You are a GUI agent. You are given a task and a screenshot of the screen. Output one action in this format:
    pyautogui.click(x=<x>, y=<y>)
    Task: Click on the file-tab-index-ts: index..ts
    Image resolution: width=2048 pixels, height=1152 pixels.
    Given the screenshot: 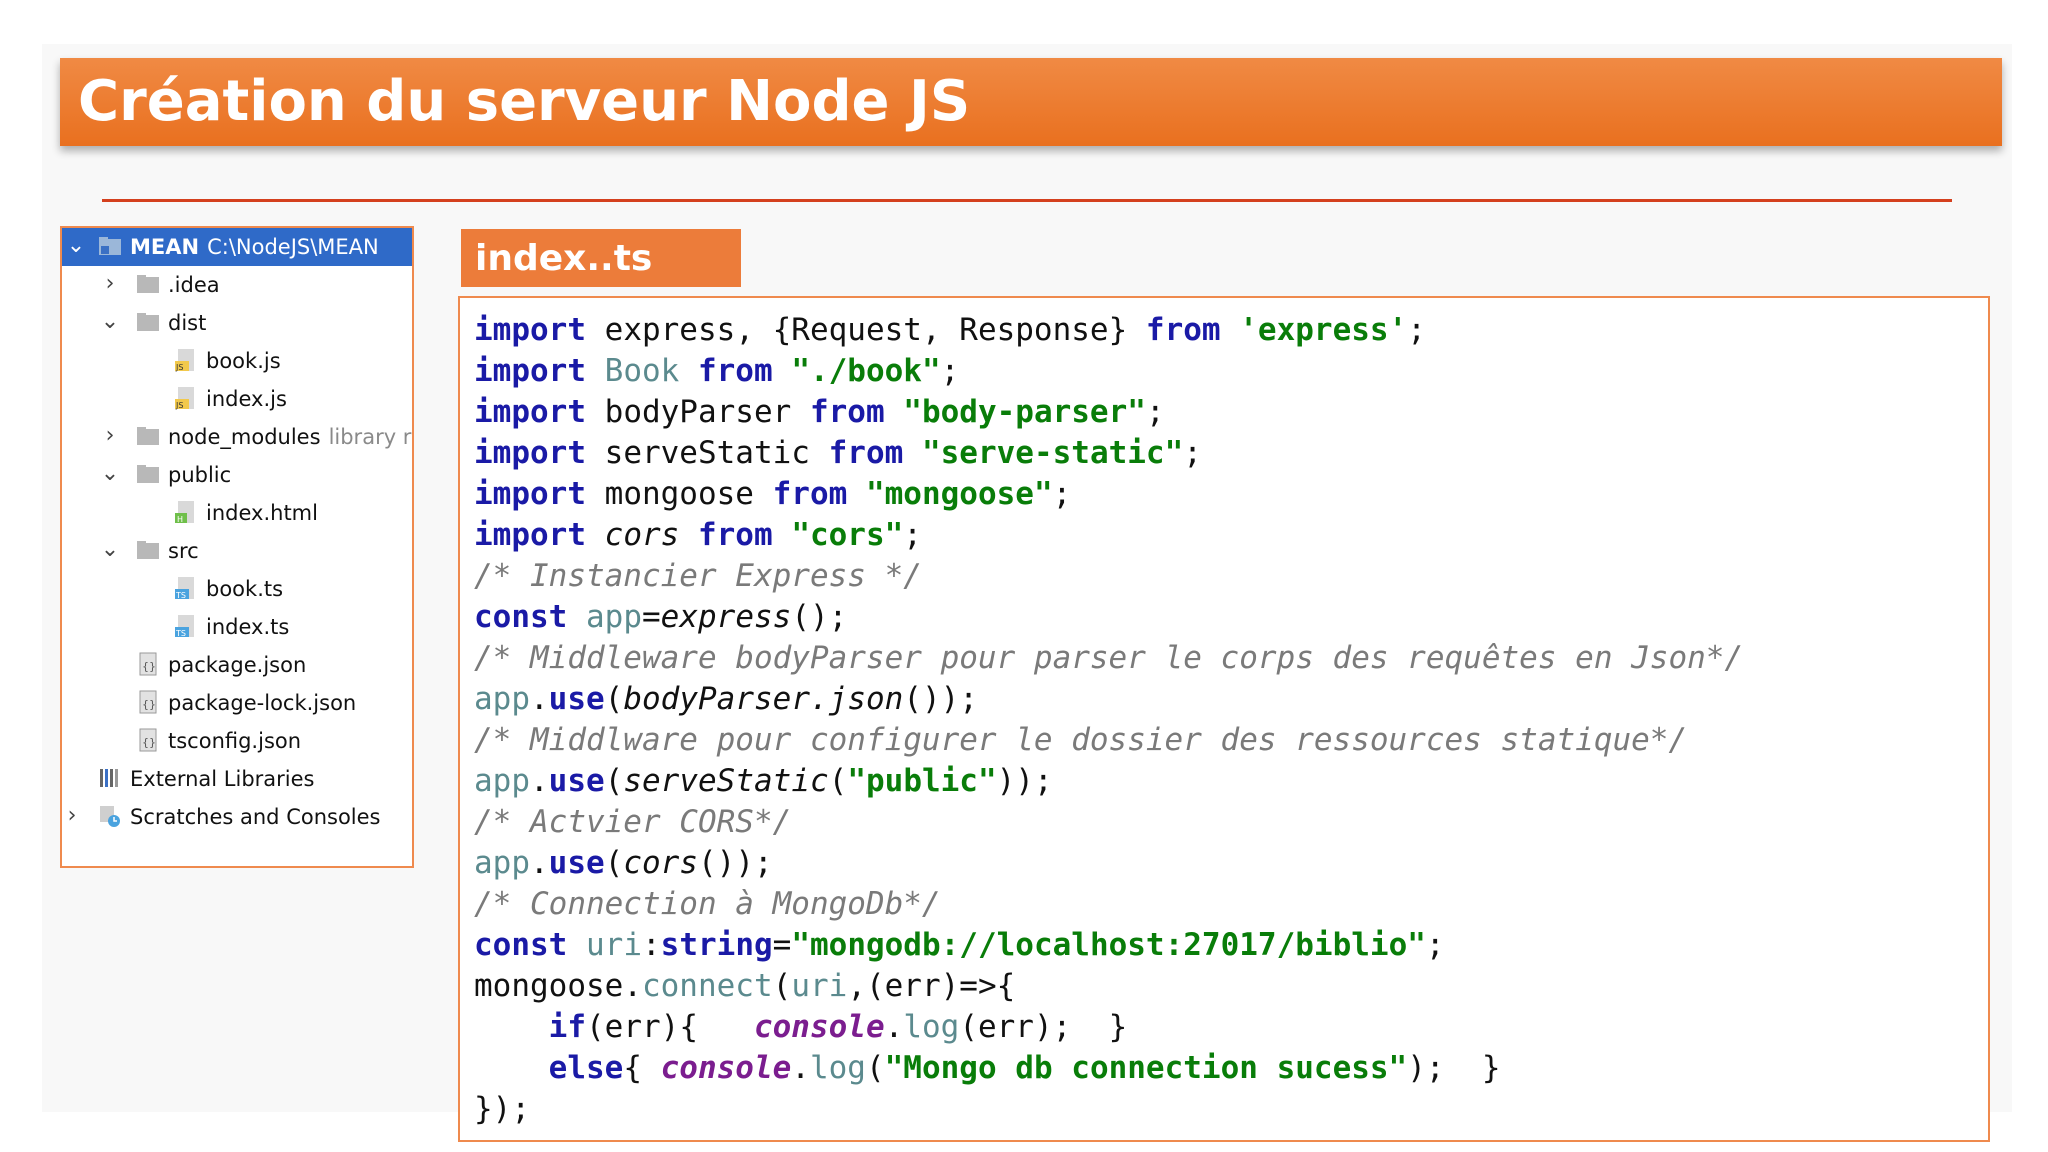 What is the action you would take?
    pyautogui.click(x=601, y=258)
    